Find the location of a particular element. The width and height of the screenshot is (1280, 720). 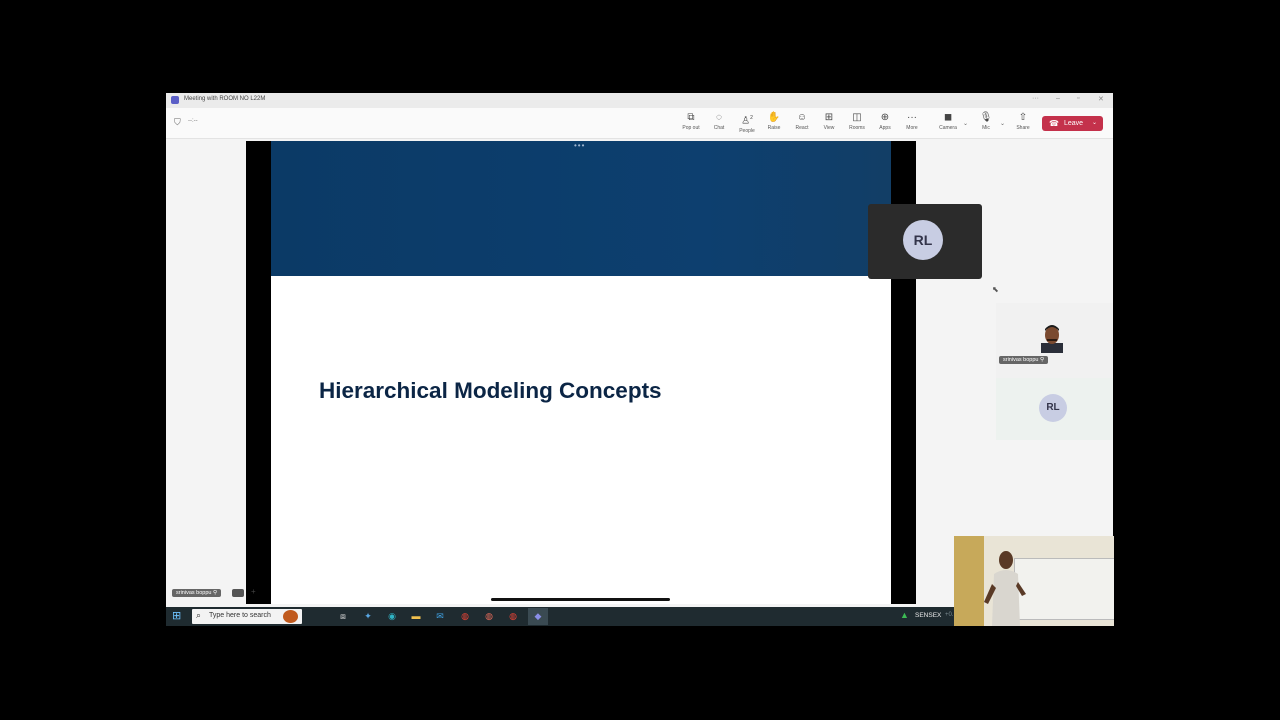

mic-icon: 🎙︎ is located at coordinates (986, 117).